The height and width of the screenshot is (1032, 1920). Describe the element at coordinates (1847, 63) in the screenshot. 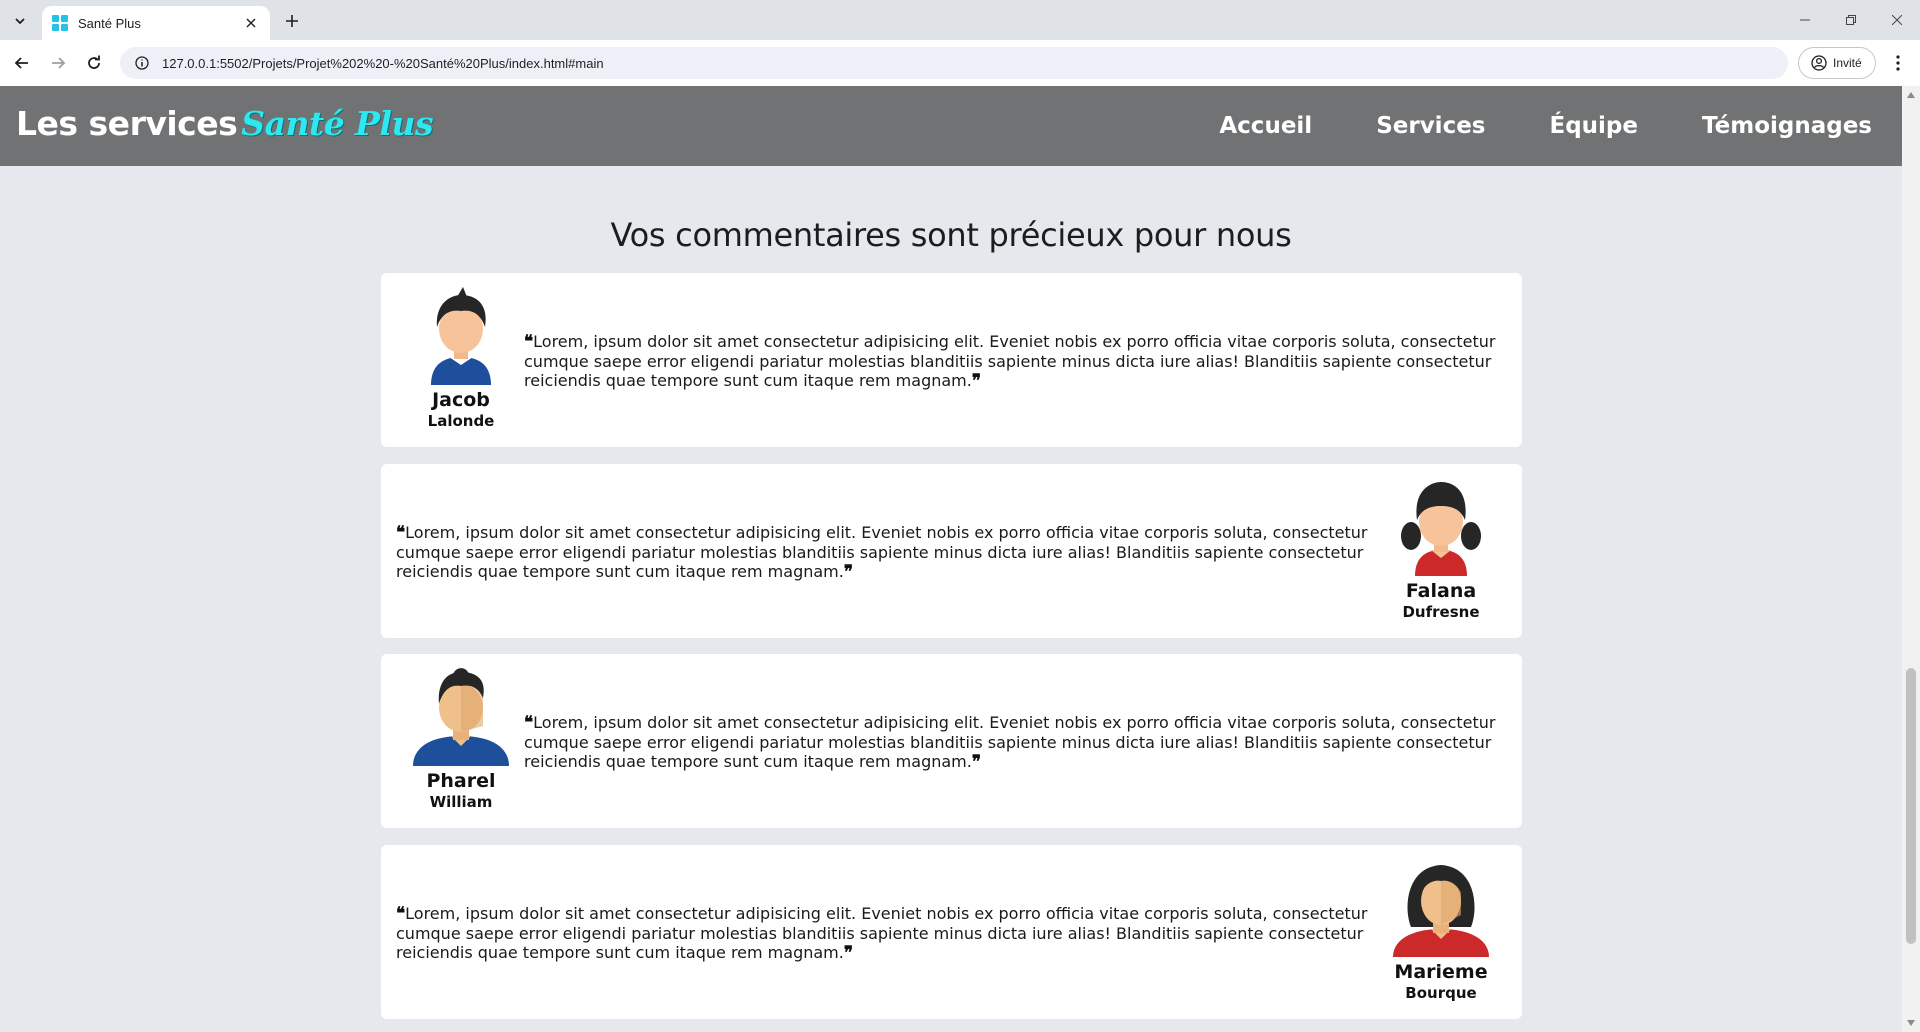

I see `profile-label: Invité` at that location.